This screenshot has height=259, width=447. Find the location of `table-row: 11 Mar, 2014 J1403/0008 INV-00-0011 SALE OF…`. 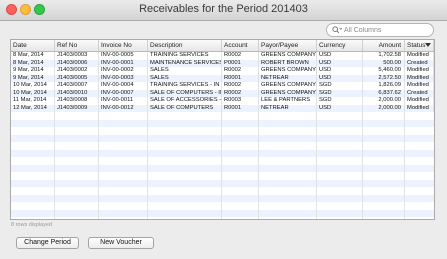

table-row: 11 Mar, 2014 J1403/0008 INV-00-0011 SALE OF… is located at coordinates (222, 101).